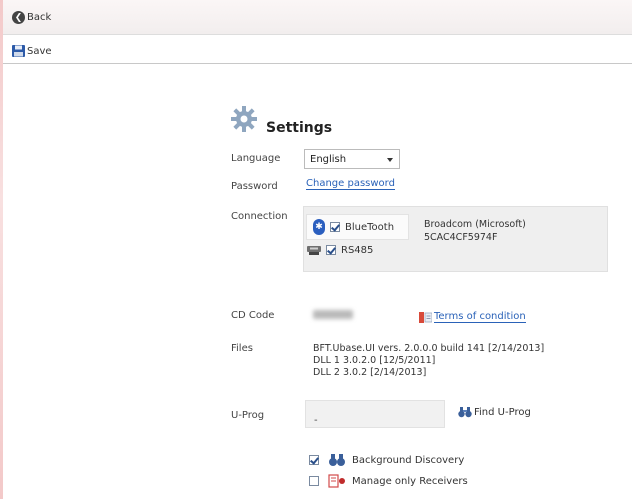  I want to click on save-label: Save, so click(39, 51).